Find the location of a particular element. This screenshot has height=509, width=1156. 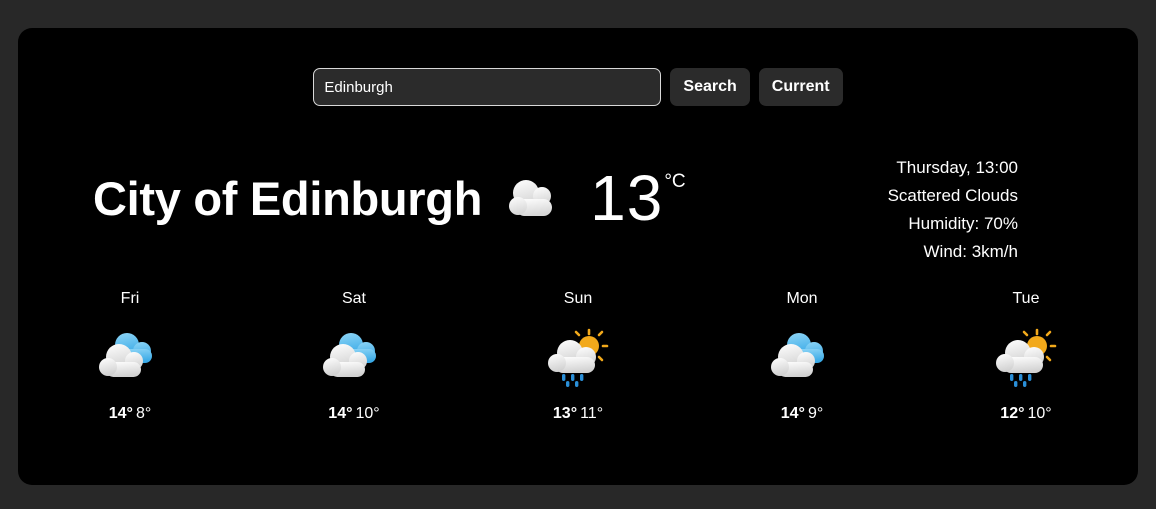

forecast-day-label: Mon is located at coordinates (802, 298).